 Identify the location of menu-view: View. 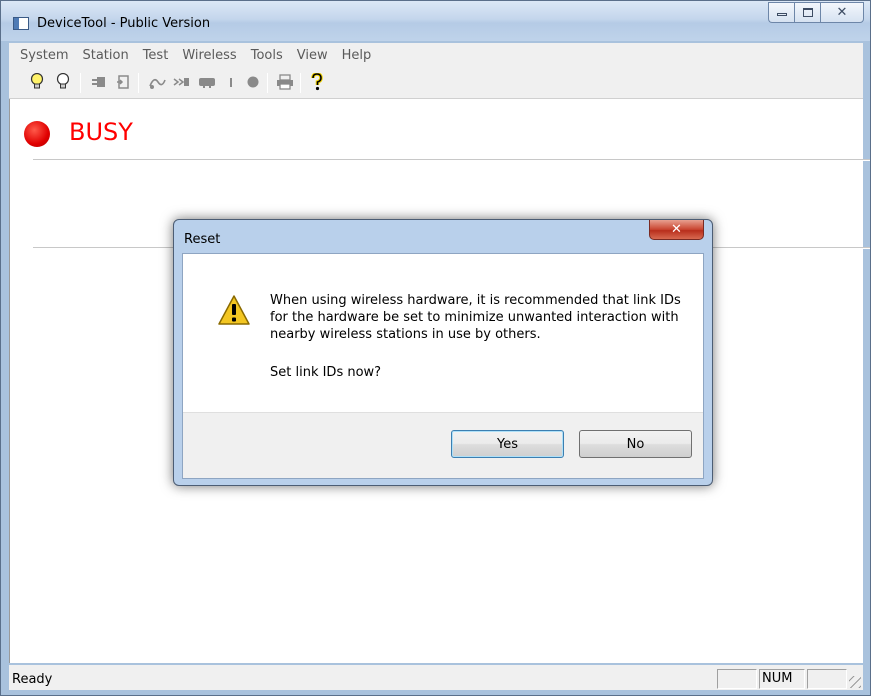
(312, 55).